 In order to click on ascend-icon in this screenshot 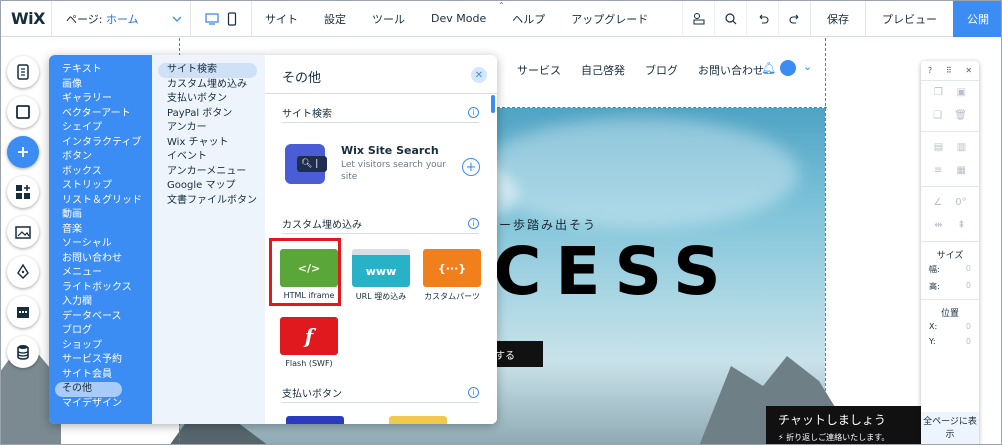, I will do `click(698, 19)`.